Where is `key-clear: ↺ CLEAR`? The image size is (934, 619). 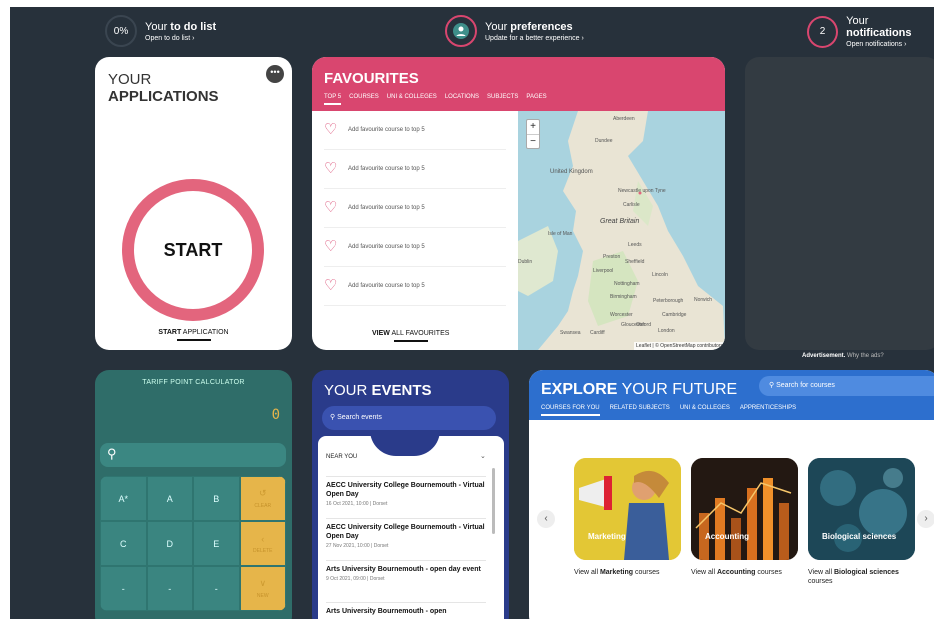 key-clear: ↺ CLEAR is located at coordinates (262, 498).